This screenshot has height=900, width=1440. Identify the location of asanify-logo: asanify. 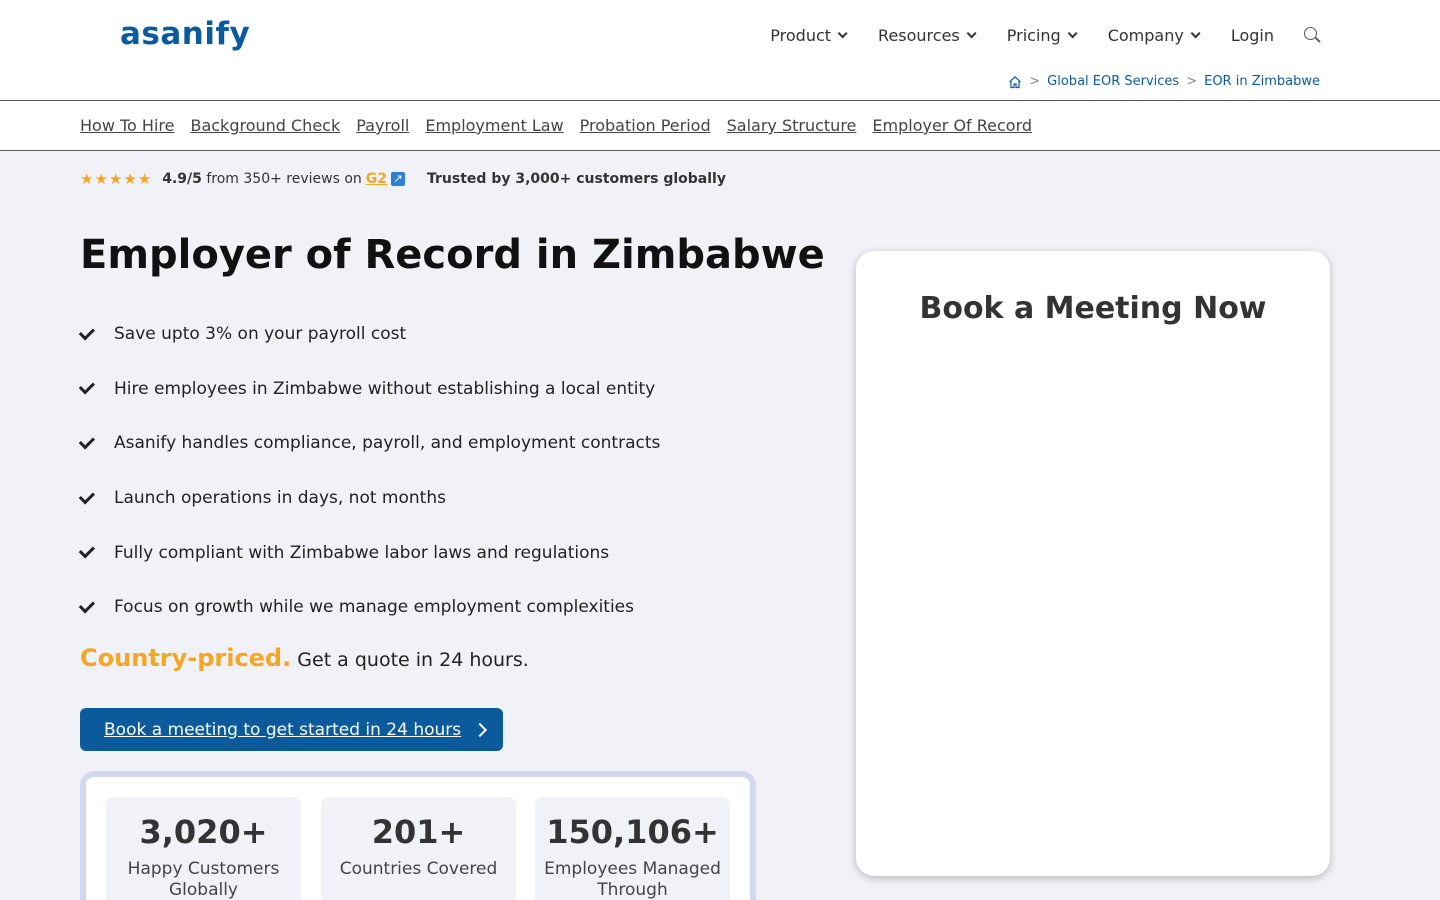
(185, 34).